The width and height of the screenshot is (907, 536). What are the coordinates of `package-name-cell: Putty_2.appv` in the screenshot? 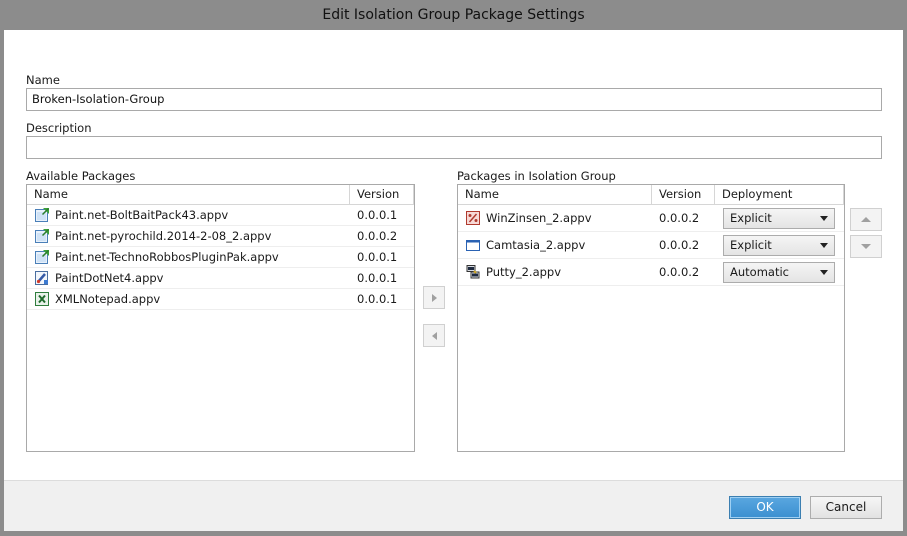 It's located at (555, 272).